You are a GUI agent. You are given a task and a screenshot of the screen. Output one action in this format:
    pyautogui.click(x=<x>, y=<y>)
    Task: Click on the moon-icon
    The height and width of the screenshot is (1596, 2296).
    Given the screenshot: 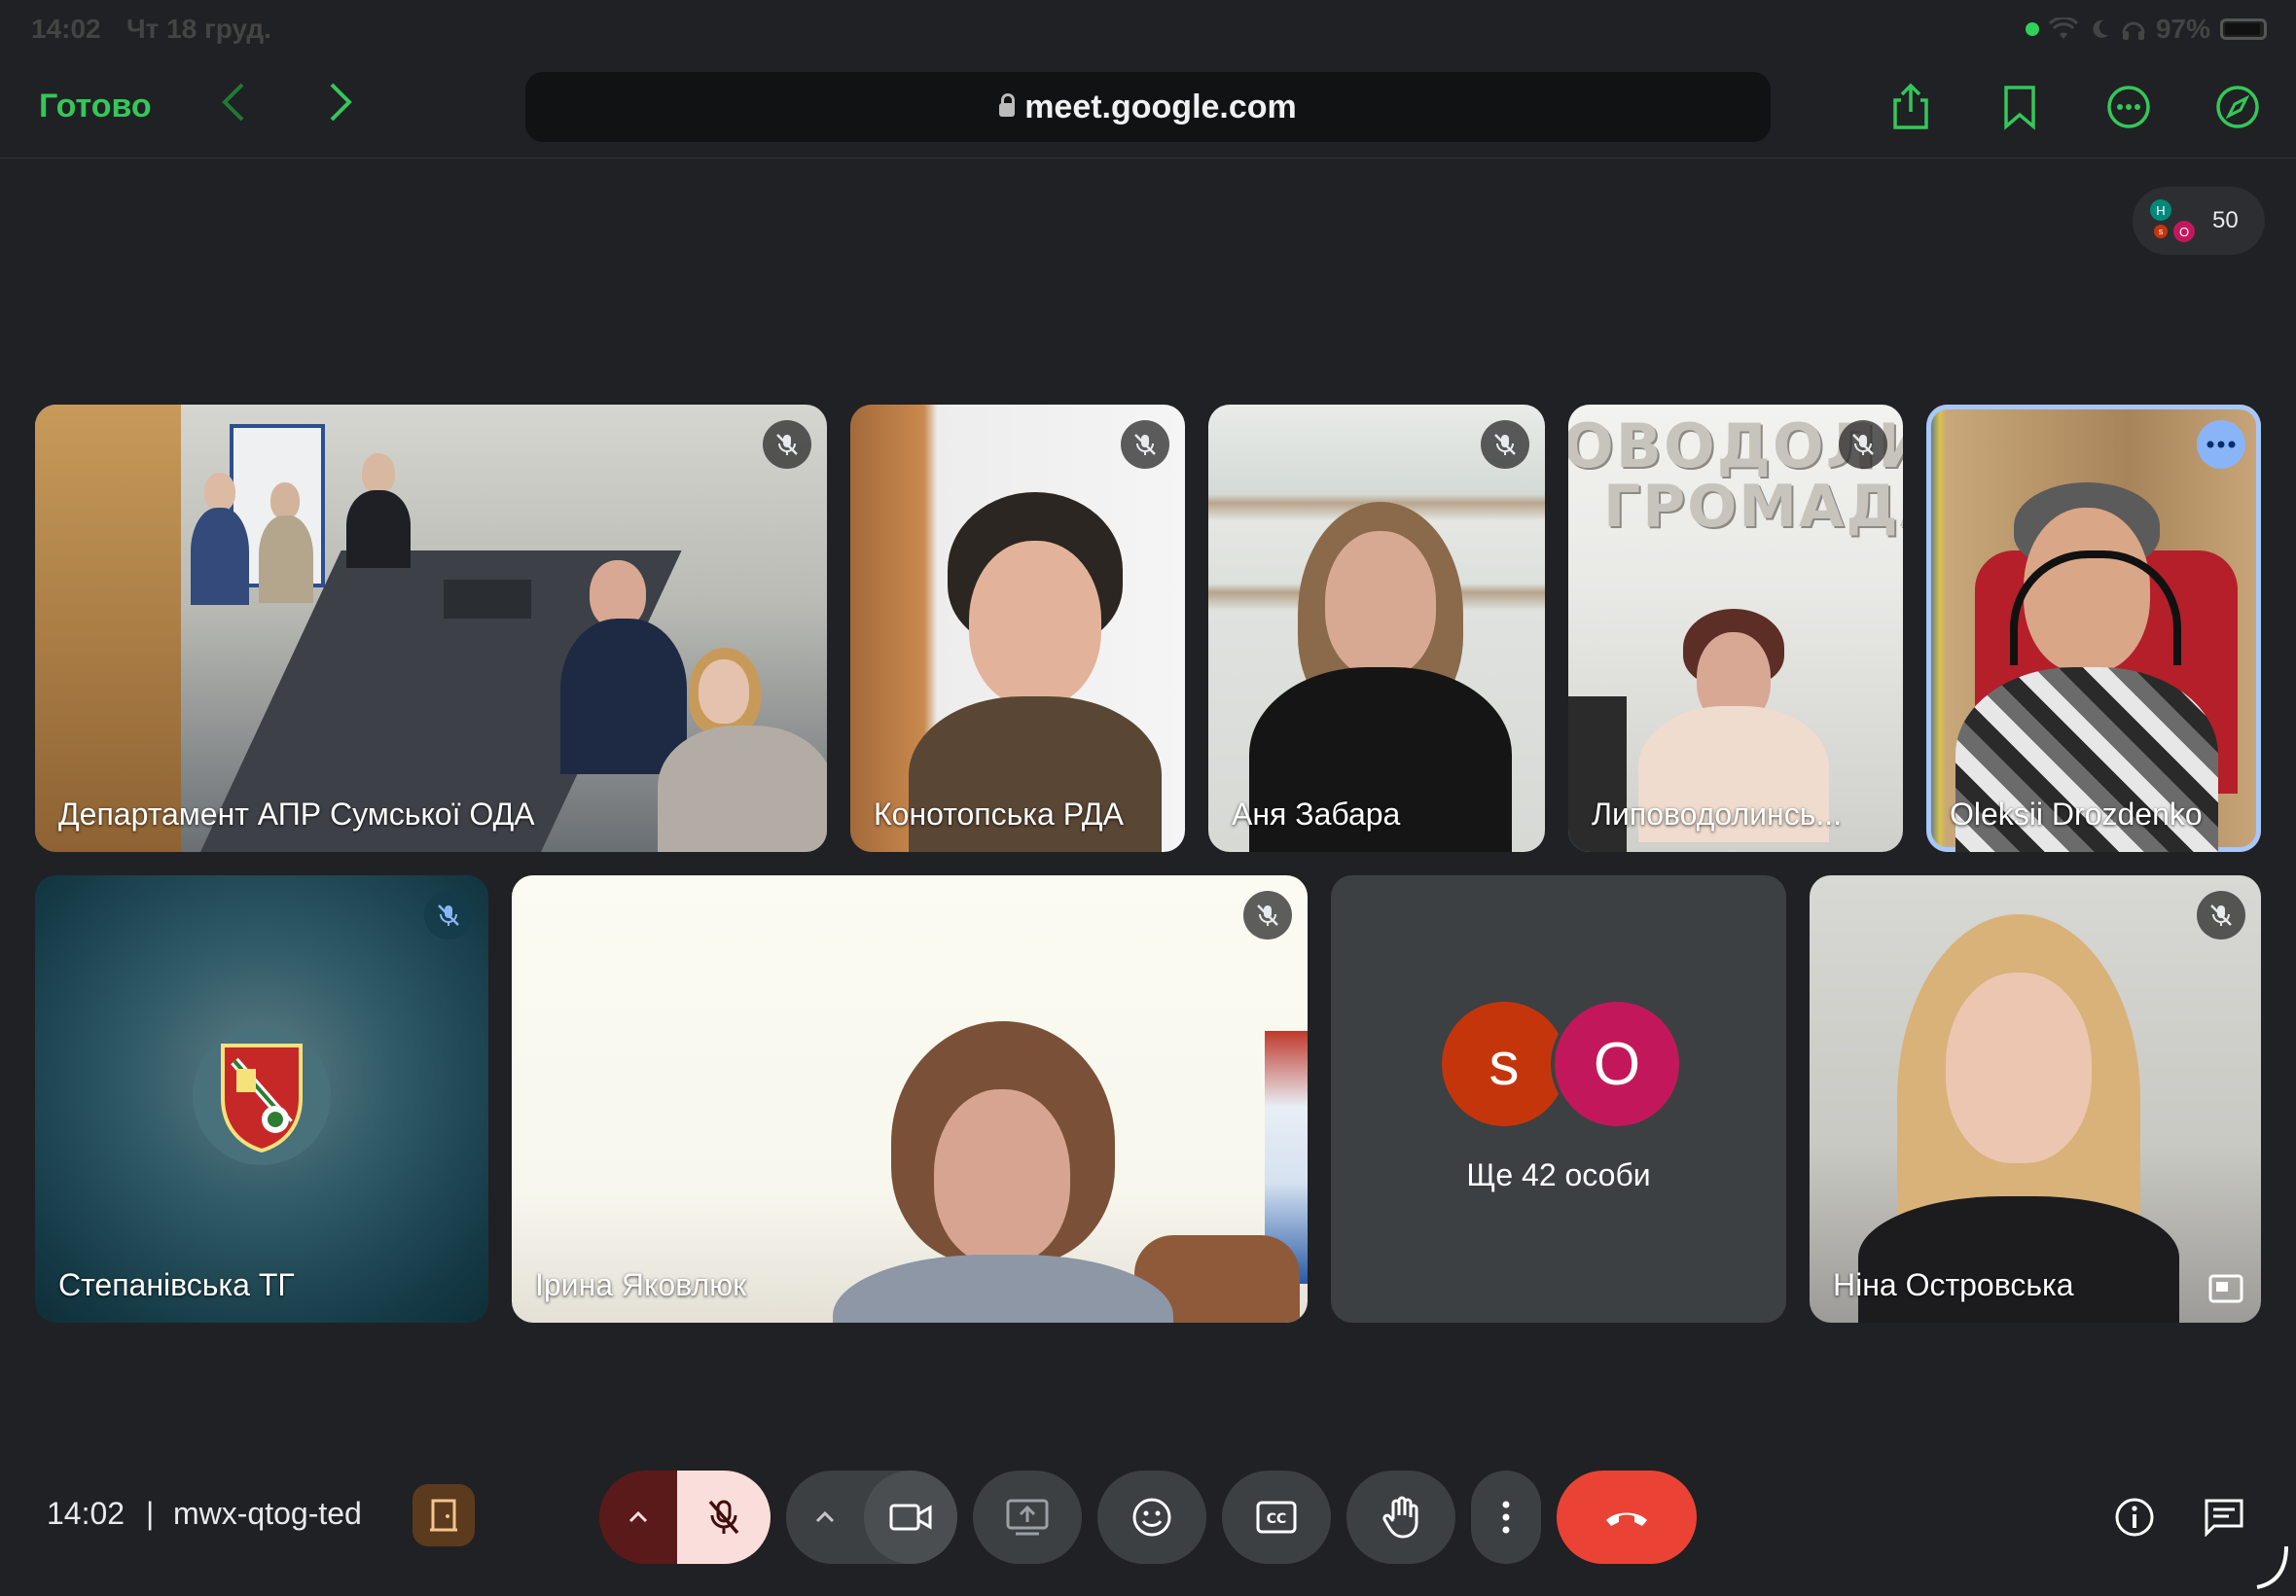 What is the action you would take?
    pyautogui.click(x=2100, y=29)
    